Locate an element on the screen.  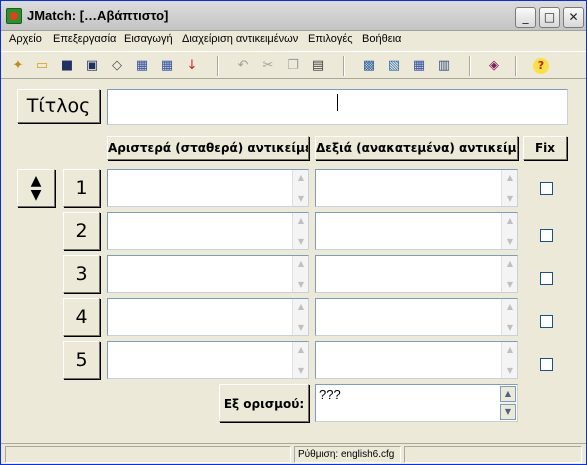
arrow-down-icon: ▼ is located at coordinates (36, 195).